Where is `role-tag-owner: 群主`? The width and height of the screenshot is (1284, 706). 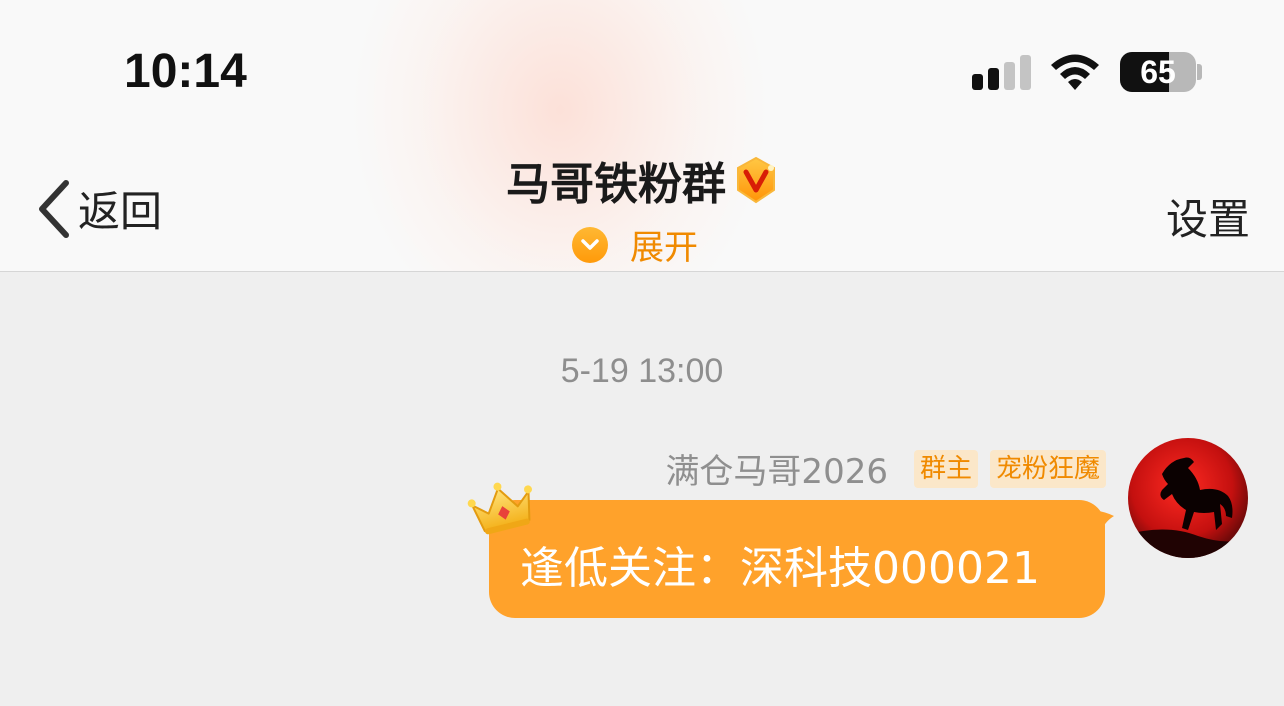
role-tag-owner: 群主 is located at coordinates (945, 468).